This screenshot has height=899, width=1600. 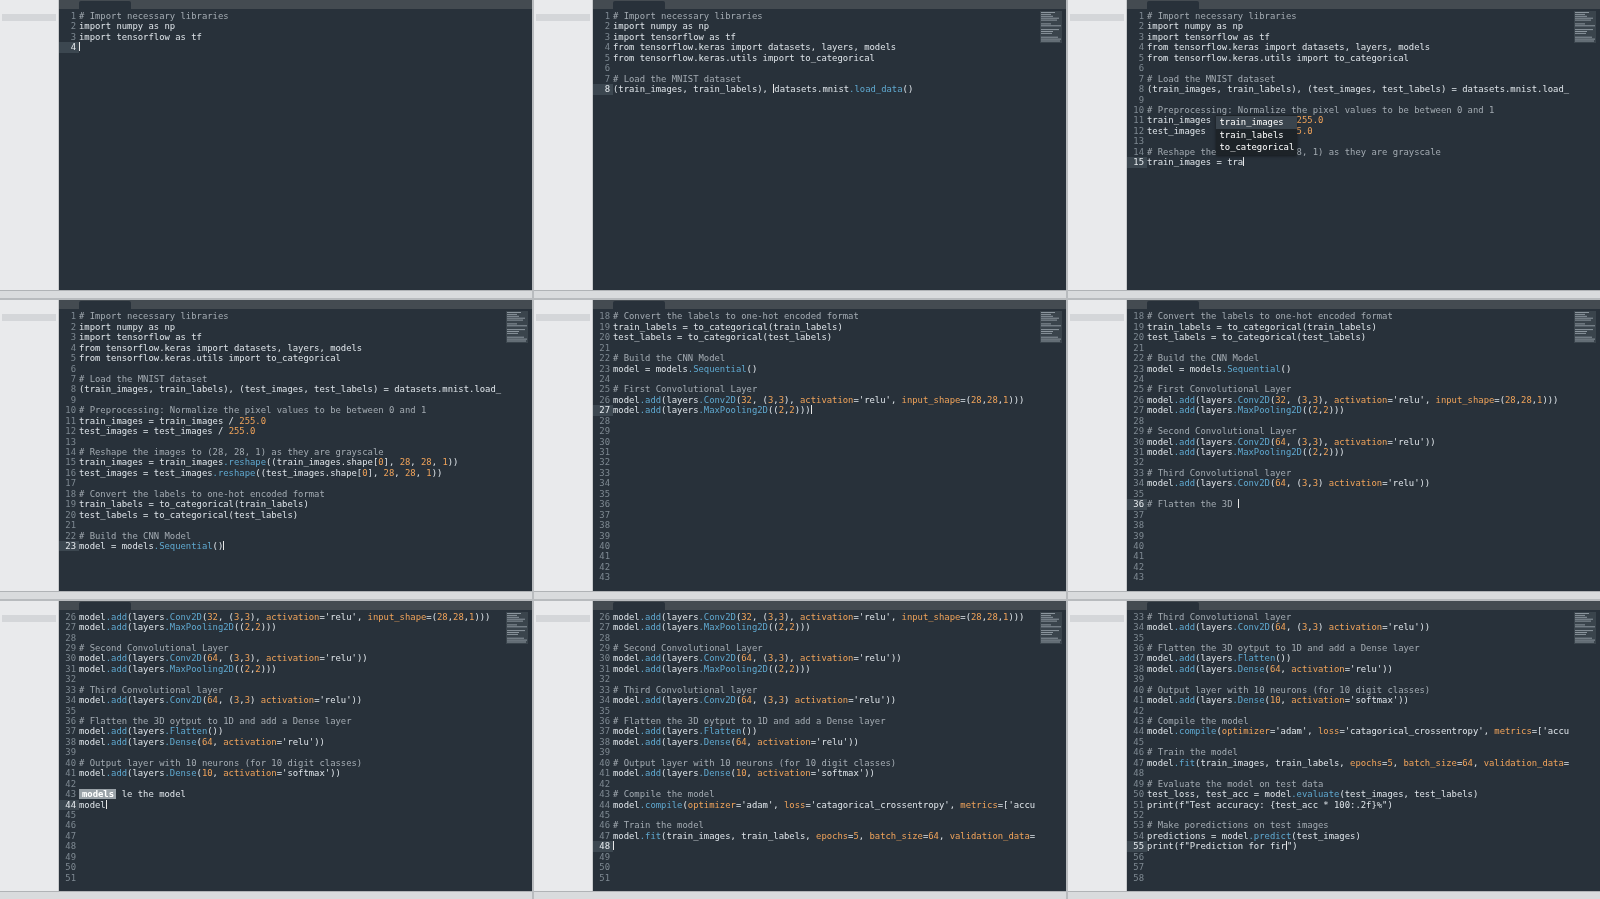 I want to click on autocomplete-item: to_categorical, so click(x=1256, y=147).